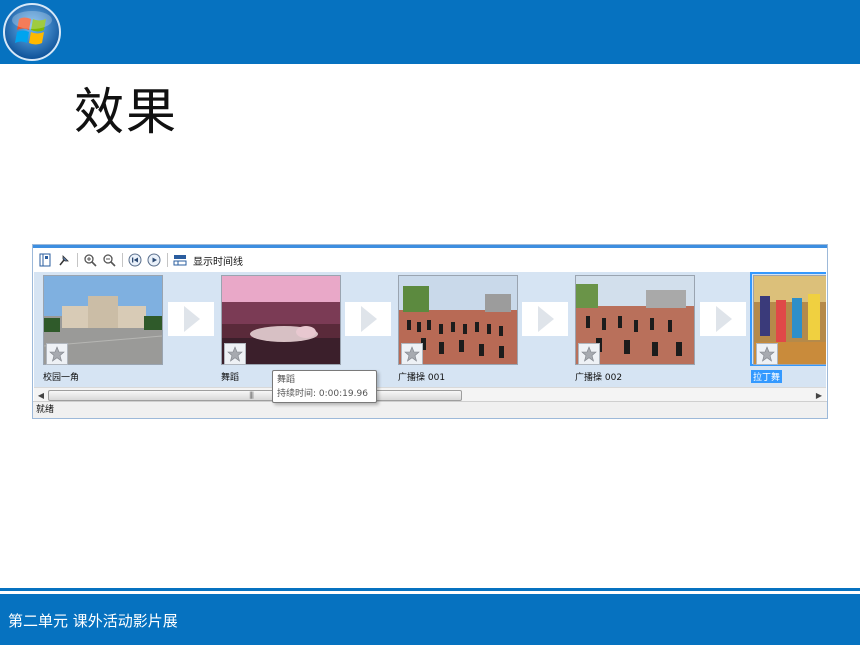  Describe the element at coordinates (126, 112) in the screenshot. I see `slide-title: 效果` at that location.